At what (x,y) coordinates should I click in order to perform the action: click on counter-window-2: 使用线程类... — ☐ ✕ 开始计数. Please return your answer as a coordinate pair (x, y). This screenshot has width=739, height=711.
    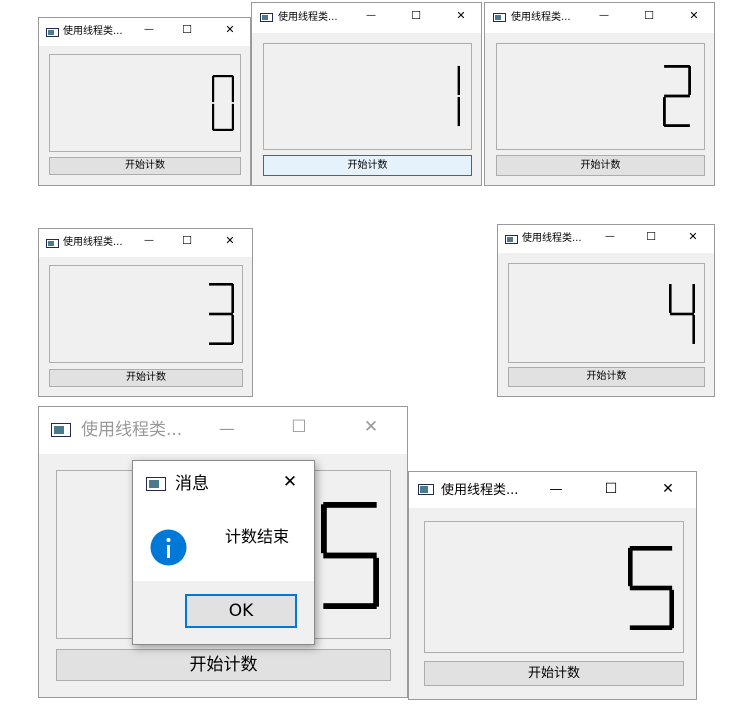
    Looking at the image, I should click on (366, 94).